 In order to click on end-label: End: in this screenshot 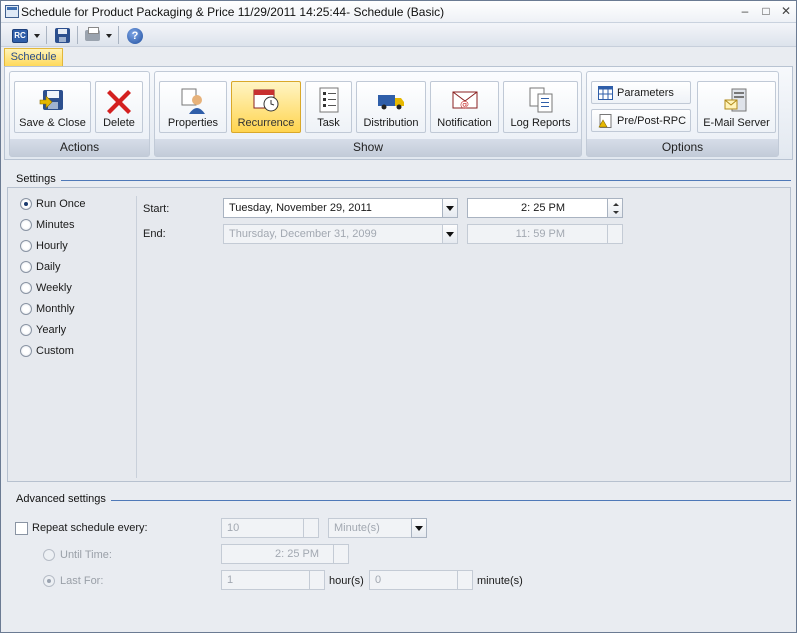, I will do `click(154, 234)`.